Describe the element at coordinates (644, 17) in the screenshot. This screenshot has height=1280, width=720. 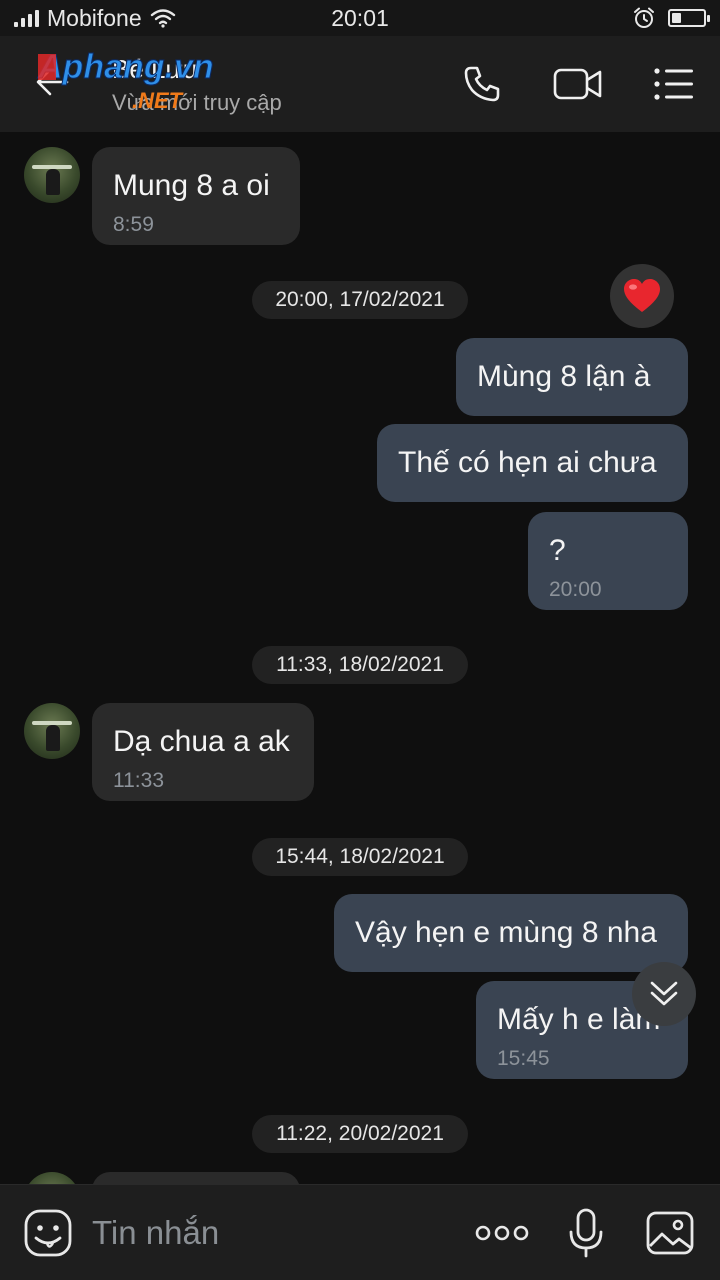
I see `alarm-icon` at that location.